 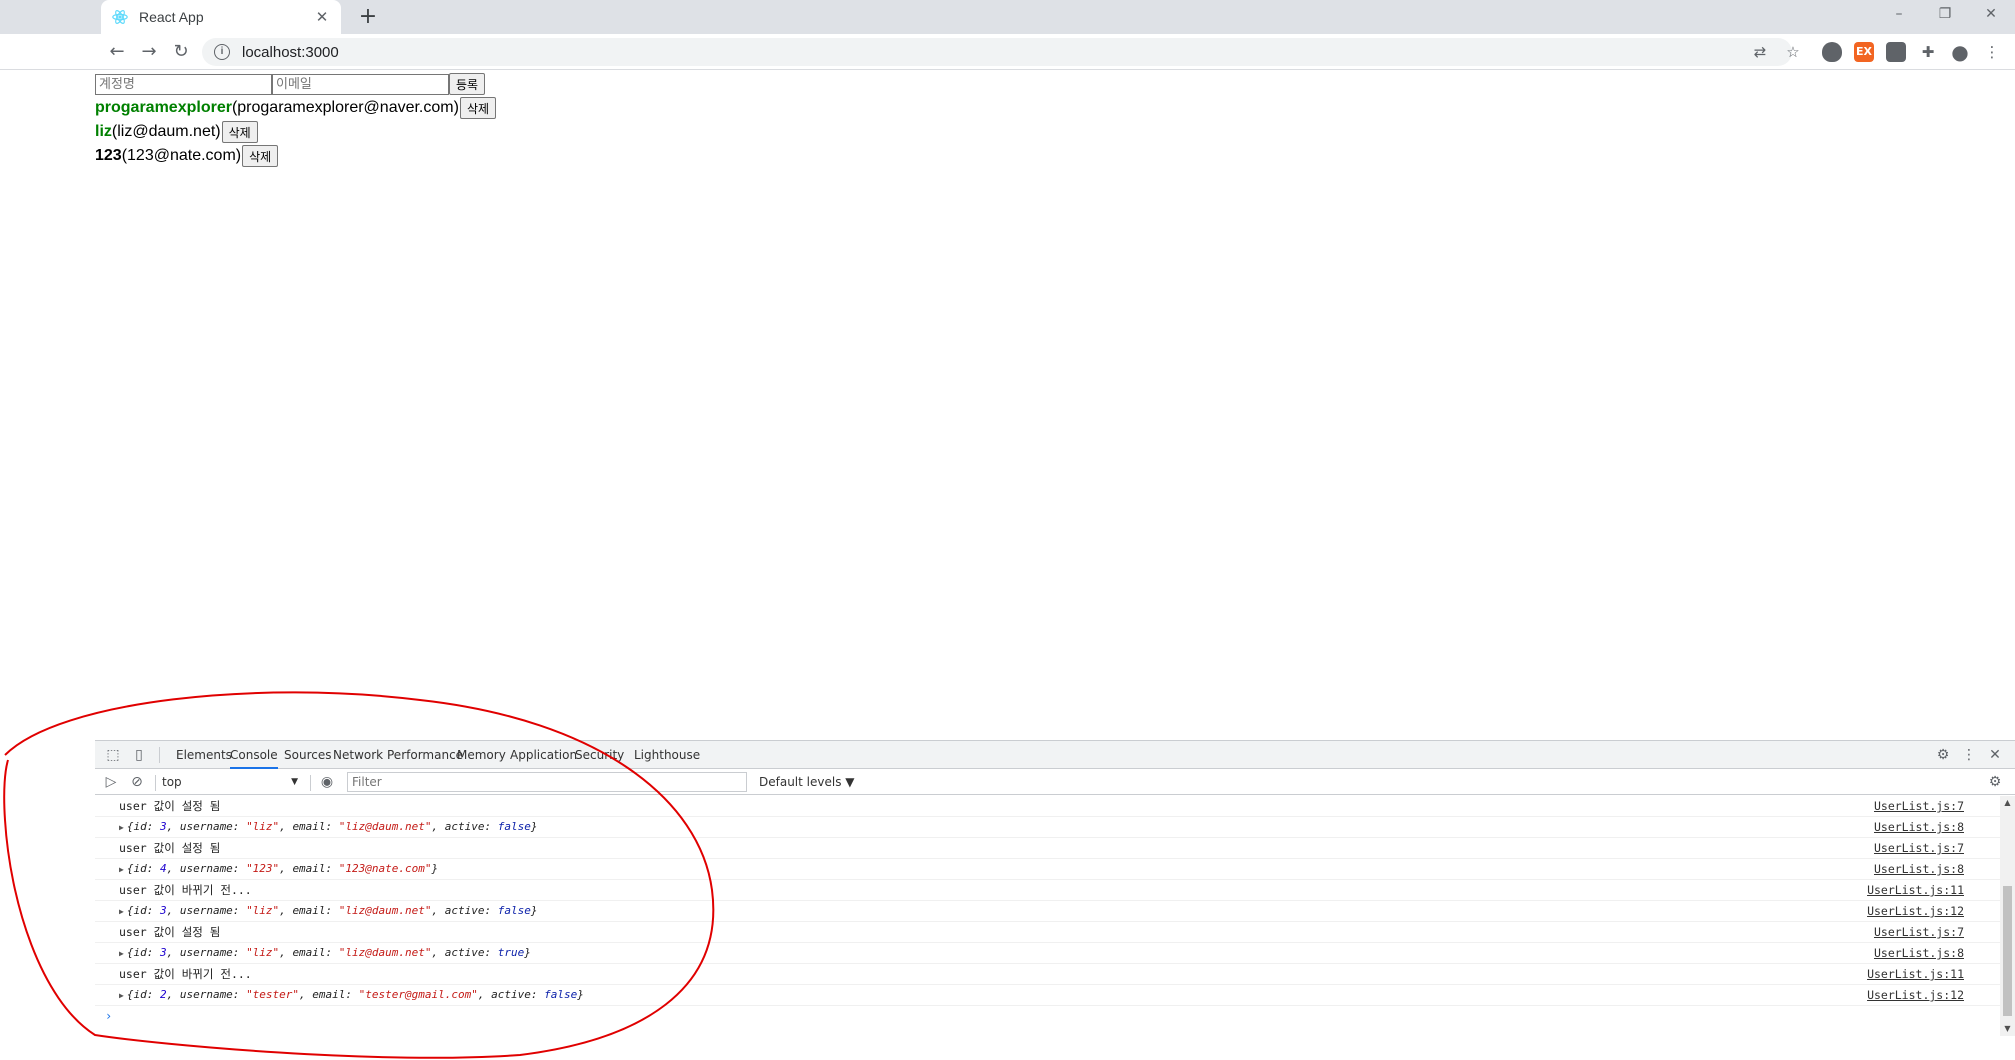 What do you see at coordinates (322, 17) in the screenshot?
I see `tab-close-icon: ✕` at bounding box center [322, 17].